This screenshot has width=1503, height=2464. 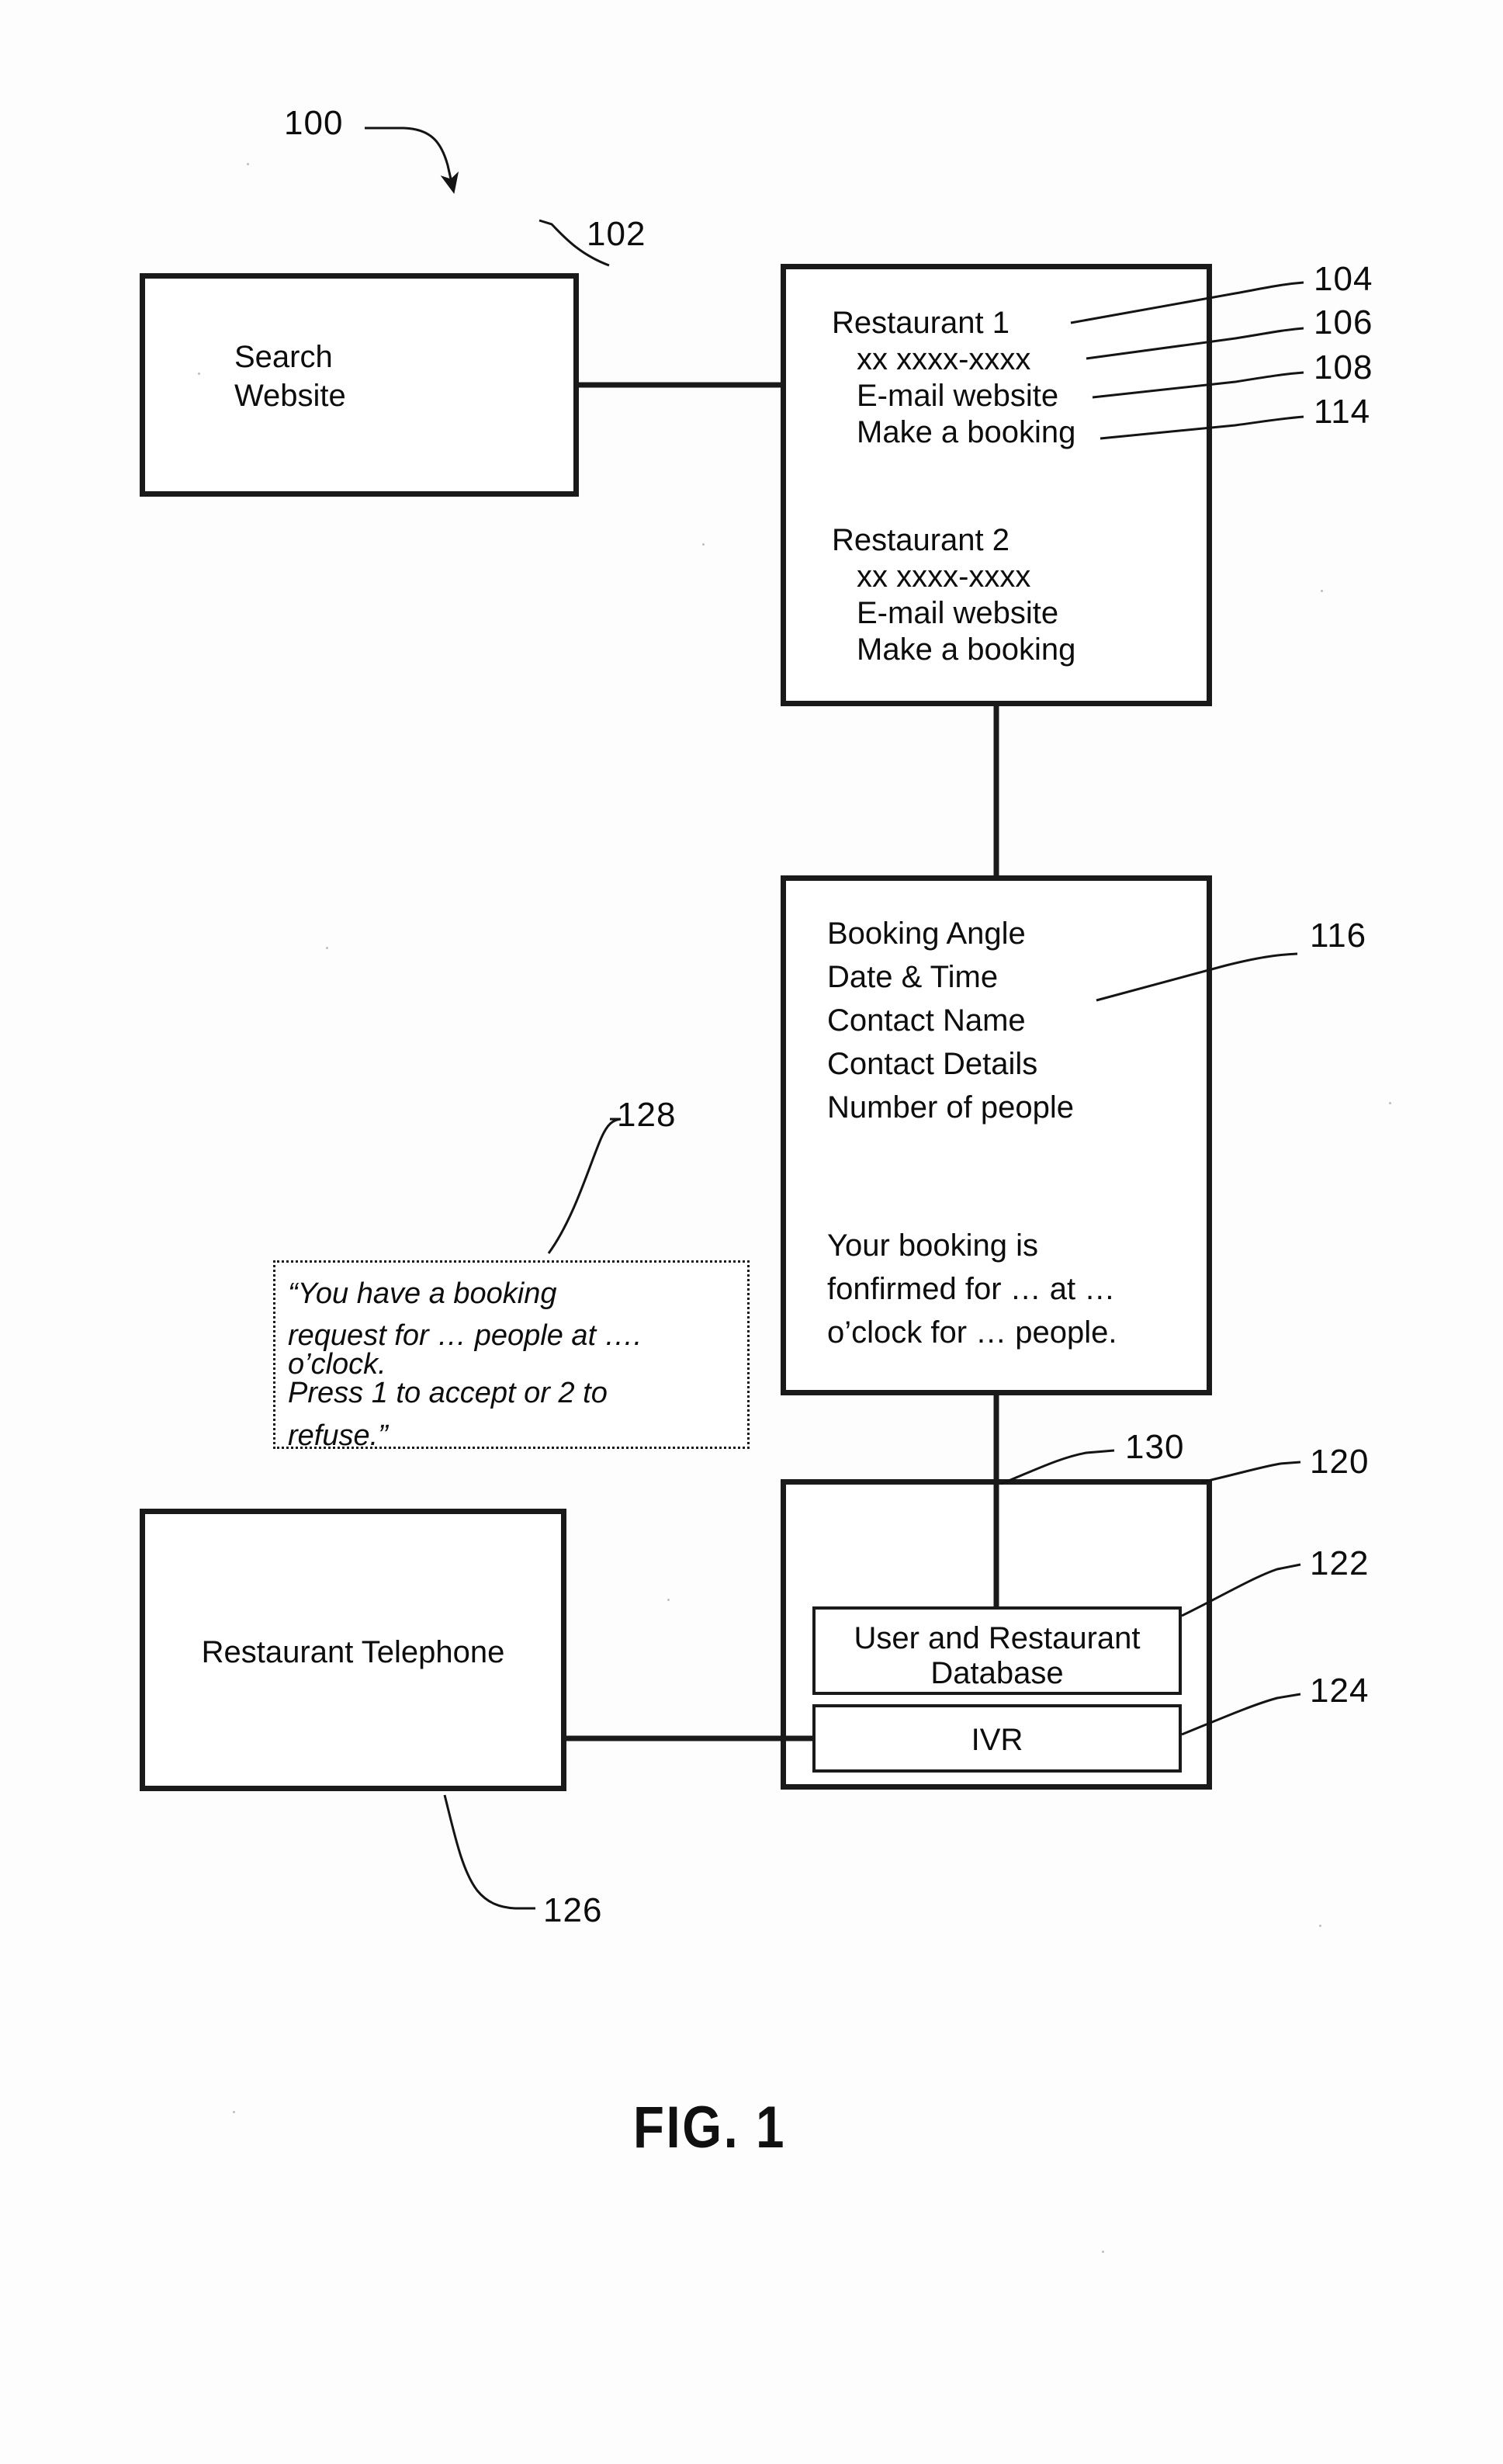 What do you see at coordinates (921, 323) in the screenshot?
I see `restaurant-1-name: Restaurant 1` at bounding box center [921, 323].